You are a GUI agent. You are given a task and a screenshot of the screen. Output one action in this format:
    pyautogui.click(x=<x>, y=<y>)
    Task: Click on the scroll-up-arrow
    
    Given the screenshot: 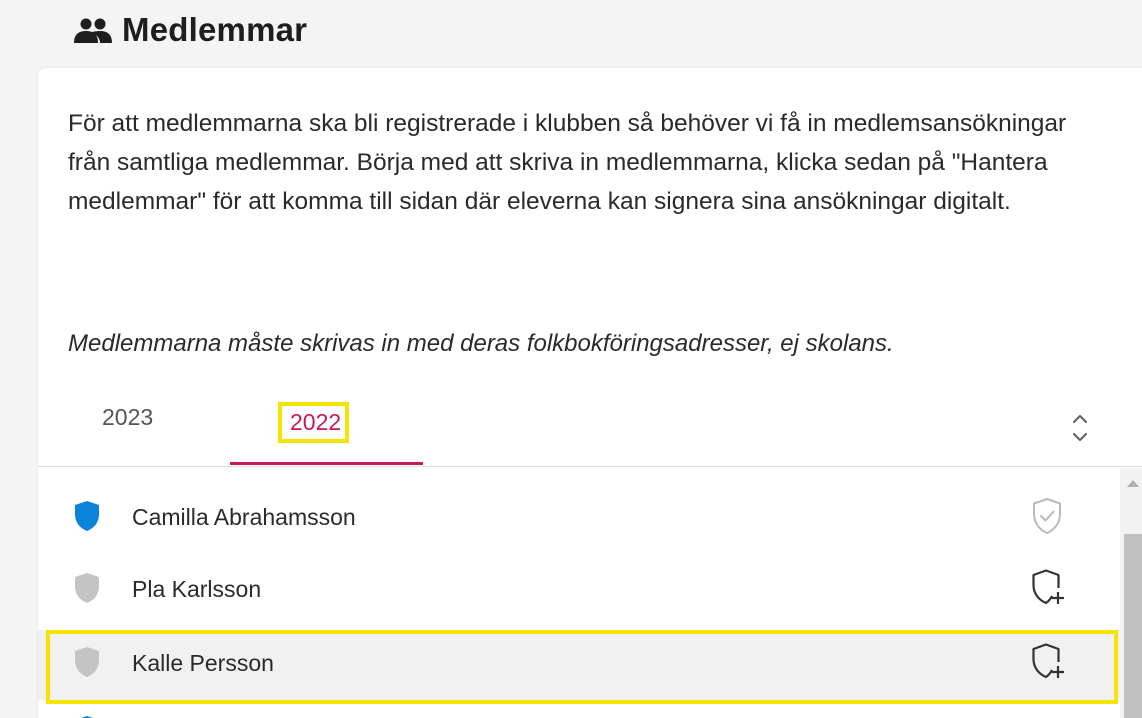 What is the action you would take?
    pyautogui.click(x=1133, y=483)
    